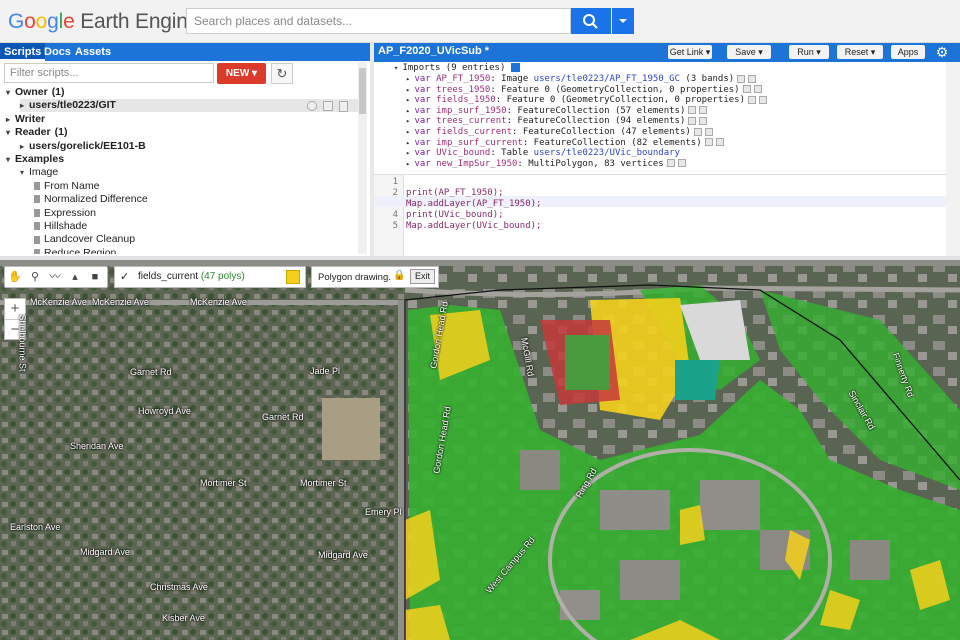  What do you see at coordinates (457, 68) in the screenshot?
I see `imports-header: ▾ Imports (9 entries)` at bounding box center [457, 68].